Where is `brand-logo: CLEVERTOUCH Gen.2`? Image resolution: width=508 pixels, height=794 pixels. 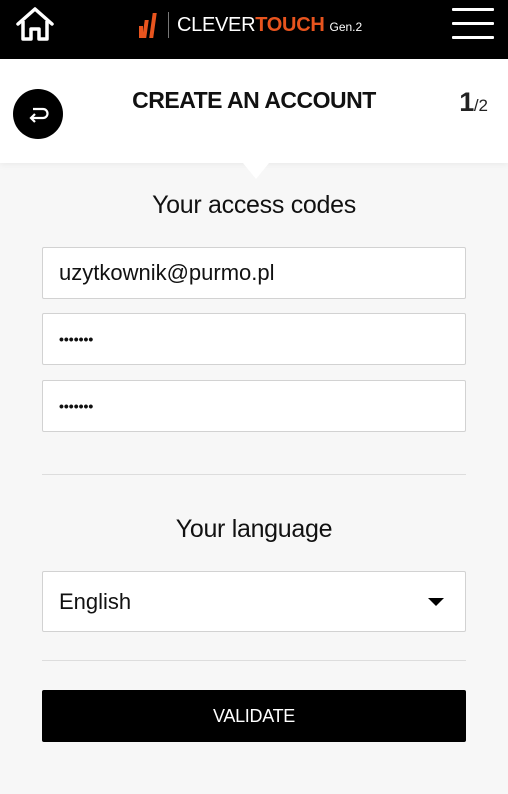
brand-logo: CLEVERTOUCH Gen.2 is located at coordinates (250, 25).